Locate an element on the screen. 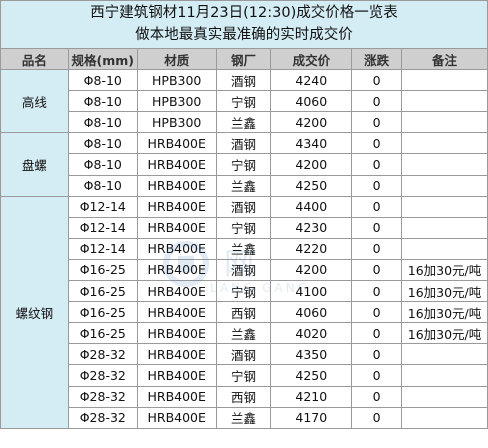  table-row: Φ28-32 HRB400E 宁钢 4250 0 is located at coordinates (244, 375).